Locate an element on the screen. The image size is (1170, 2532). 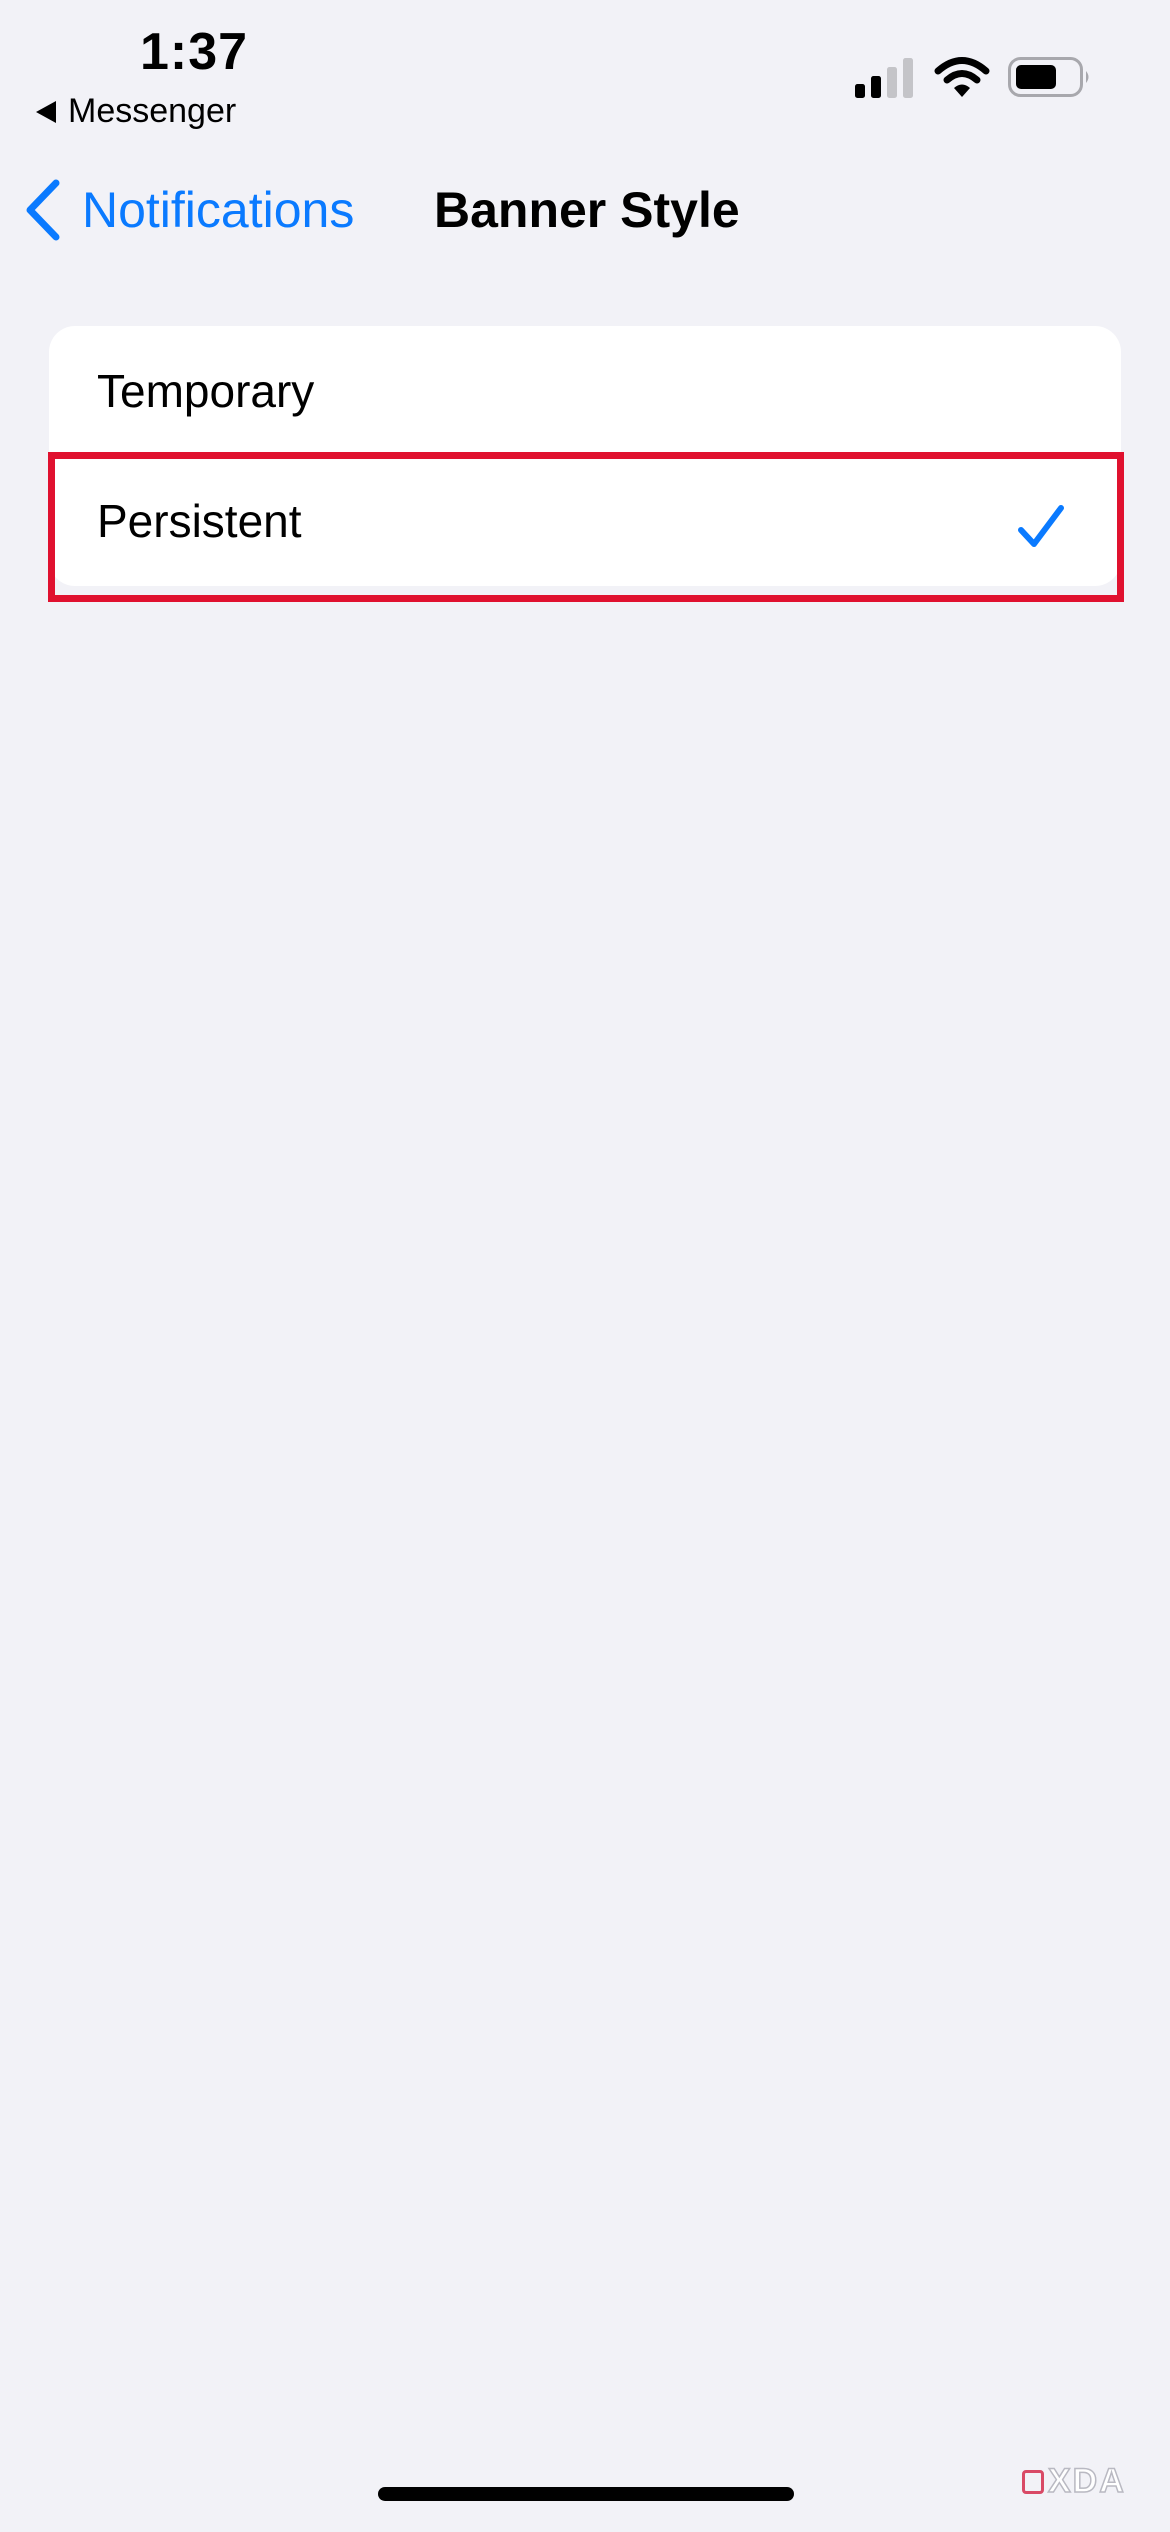
chevron-left-icon is located at coordinates (43, 210).